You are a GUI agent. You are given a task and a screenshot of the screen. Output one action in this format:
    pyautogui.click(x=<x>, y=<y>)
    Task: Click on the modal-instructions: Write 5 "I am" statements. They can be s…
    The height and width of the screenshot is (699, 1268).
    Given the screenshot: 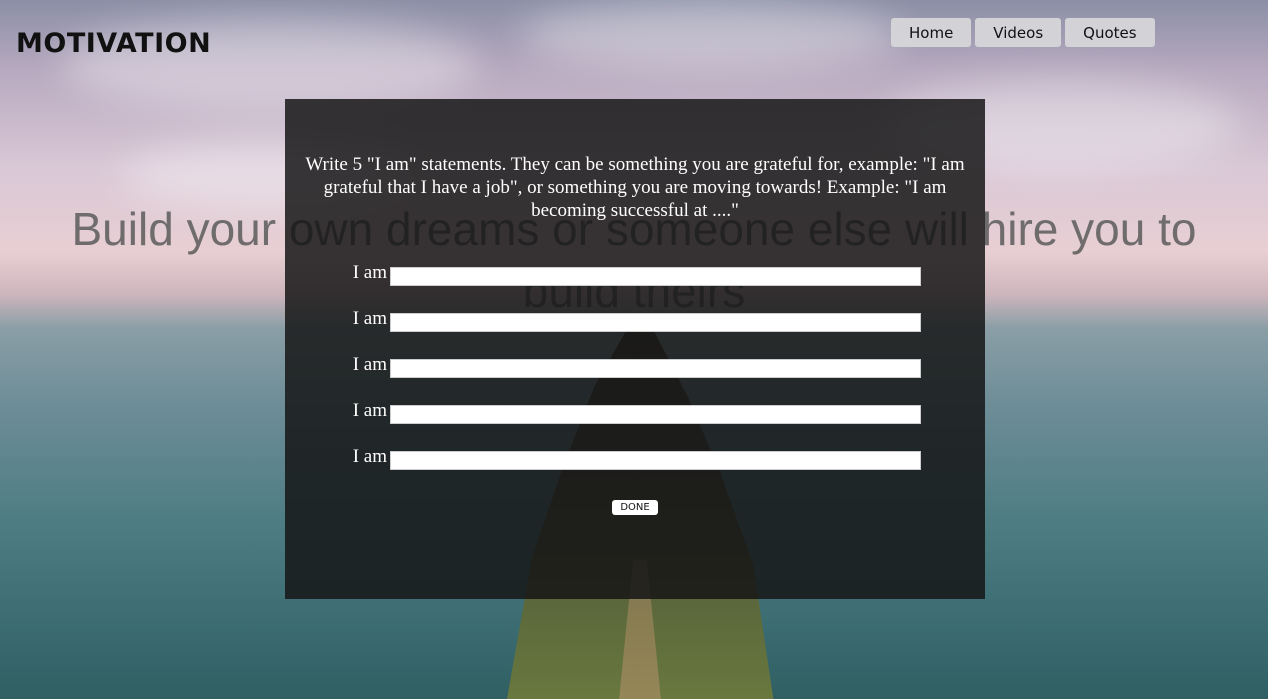 What is the action you would take?
    pyautogui.click(x=635, y=187)
    